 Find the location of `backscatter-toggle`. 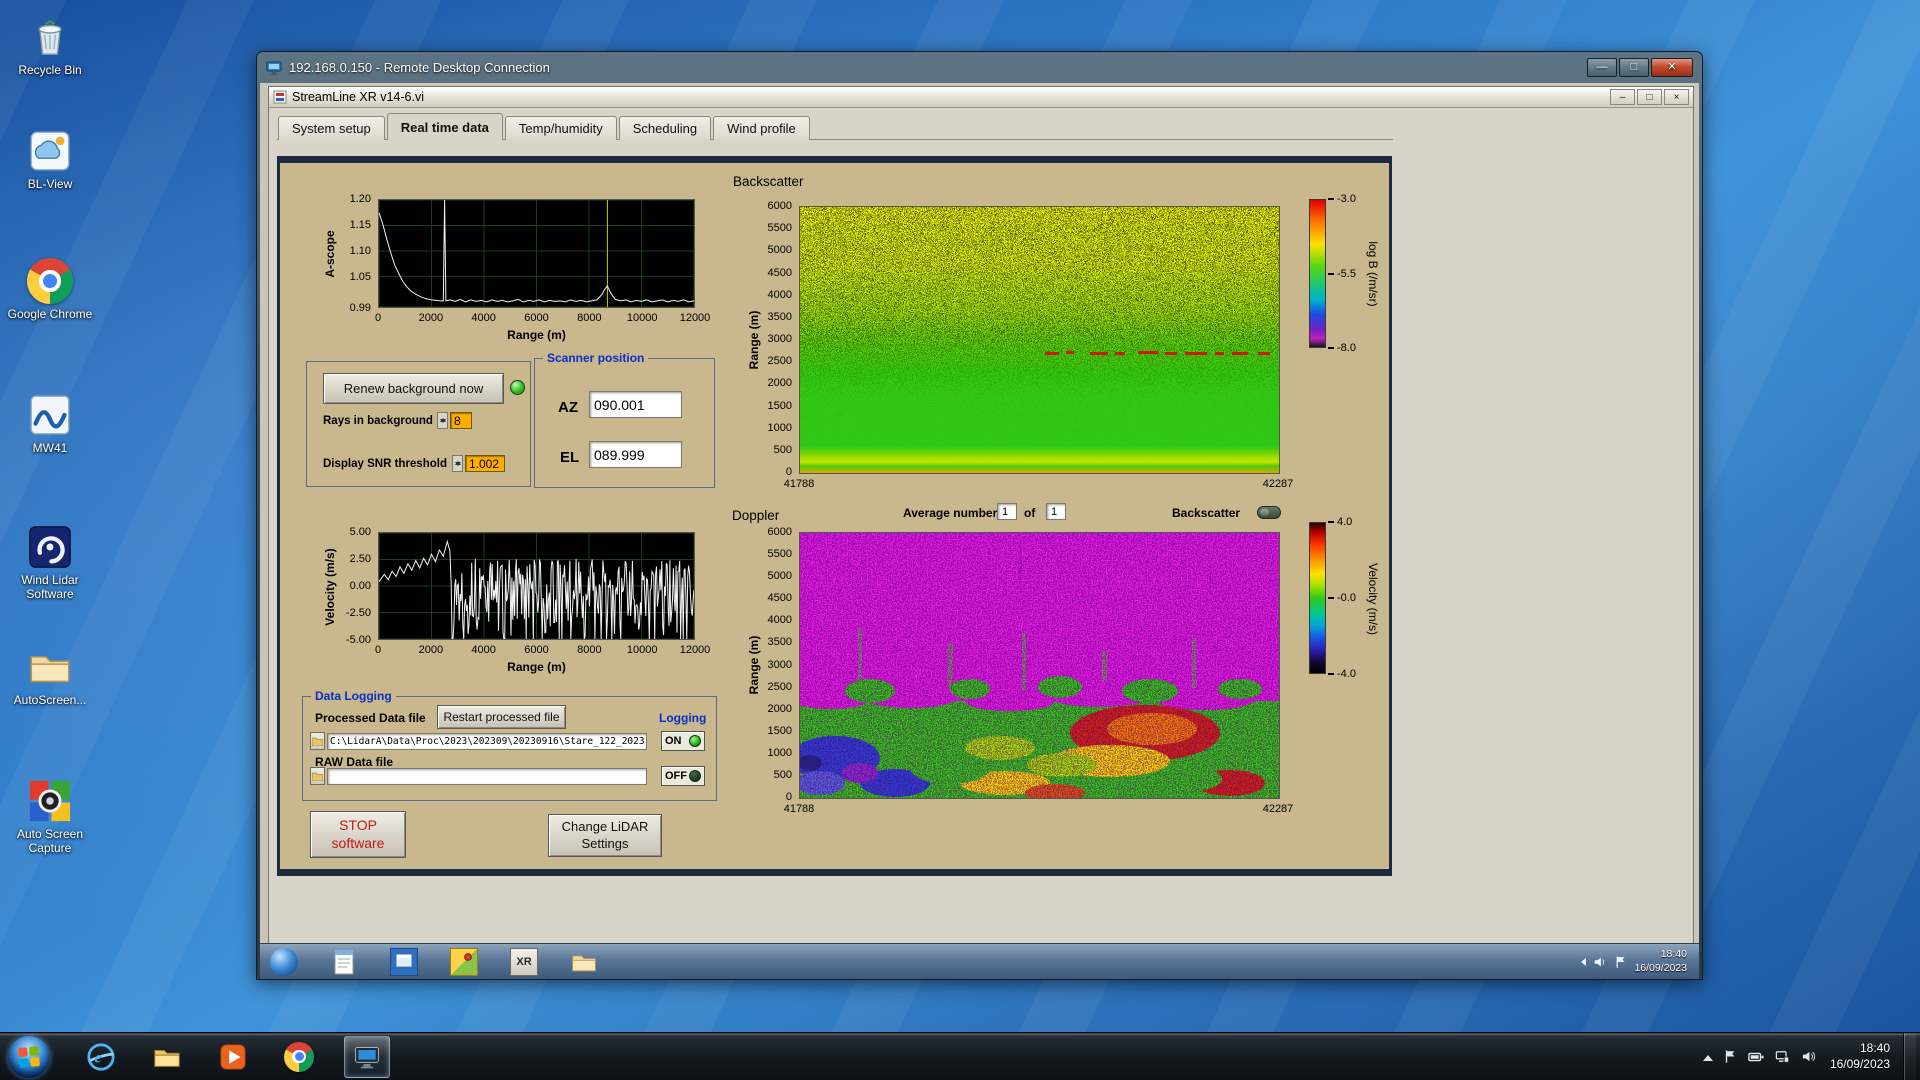

backscatter-toggle is located at coordinates (1269, 512).